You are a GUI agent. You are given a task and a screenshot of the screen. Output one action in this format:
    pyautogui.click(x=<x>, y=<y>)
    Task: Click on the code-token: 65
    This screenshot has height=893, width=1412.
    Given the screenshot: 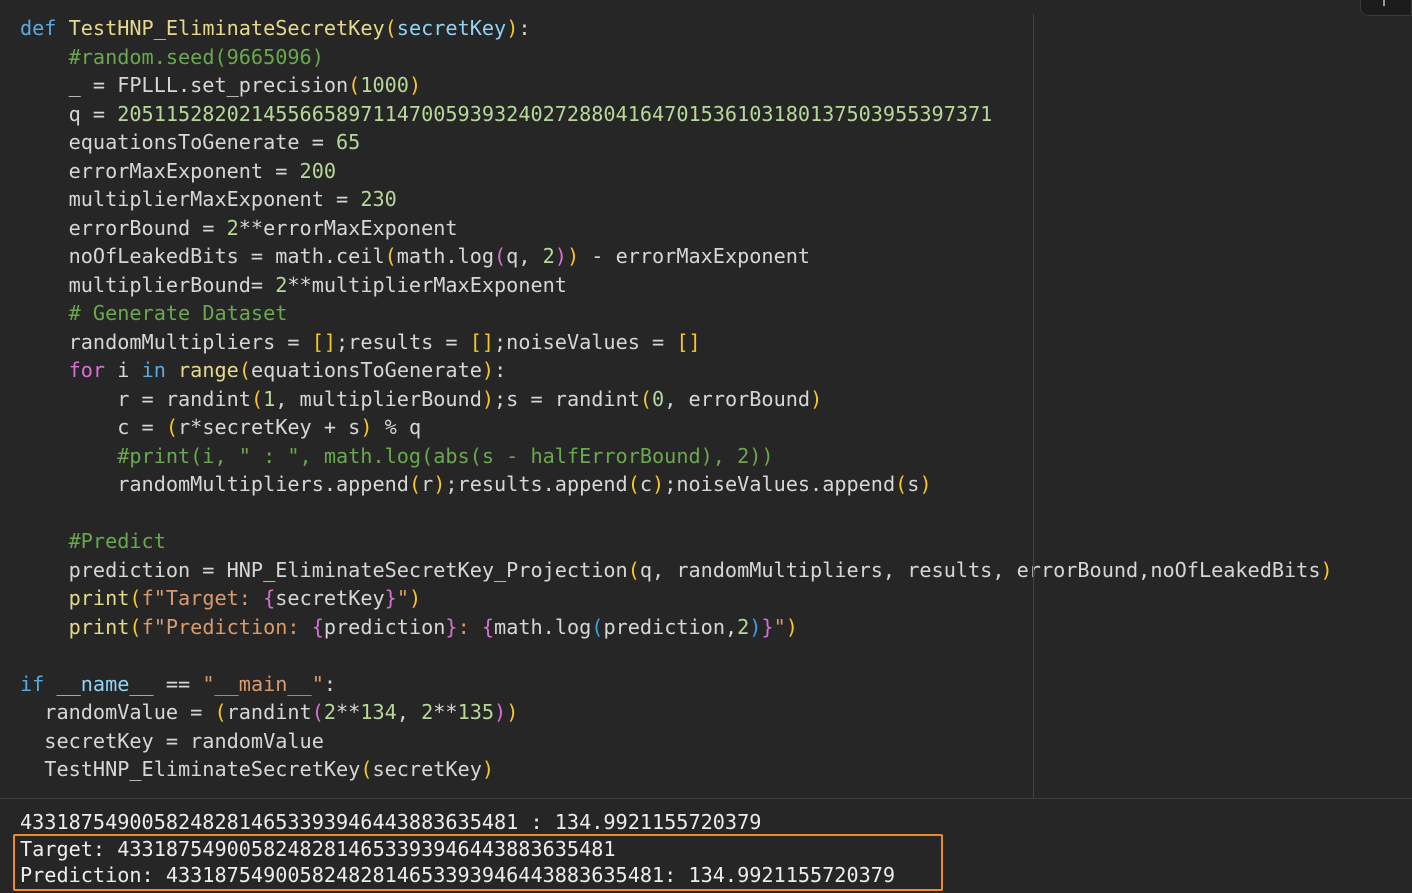 What is the action you would take?
    pyautogui.click(x=348, y=142)
    